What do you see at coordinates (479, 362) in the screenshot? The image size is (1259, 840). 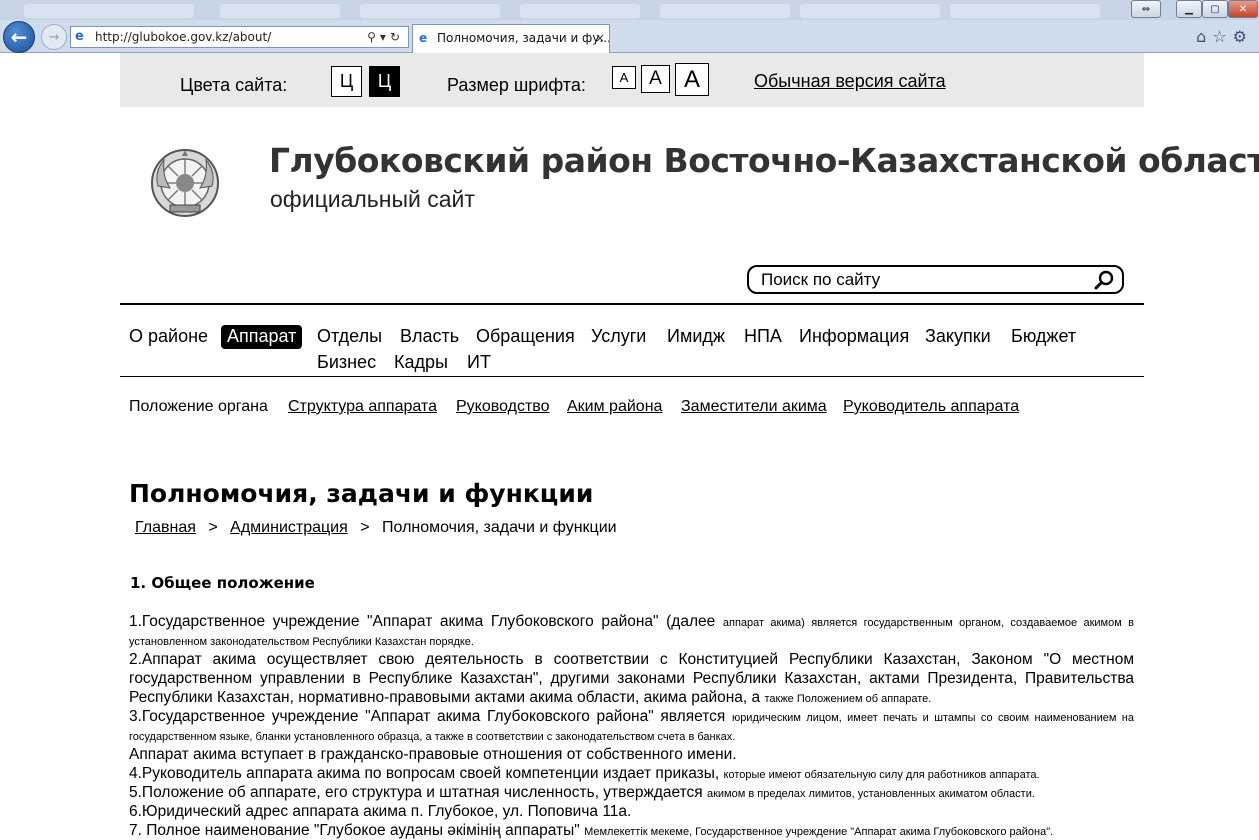 I see `nav-item-it: ИТ` at bounding box center [479, 362].